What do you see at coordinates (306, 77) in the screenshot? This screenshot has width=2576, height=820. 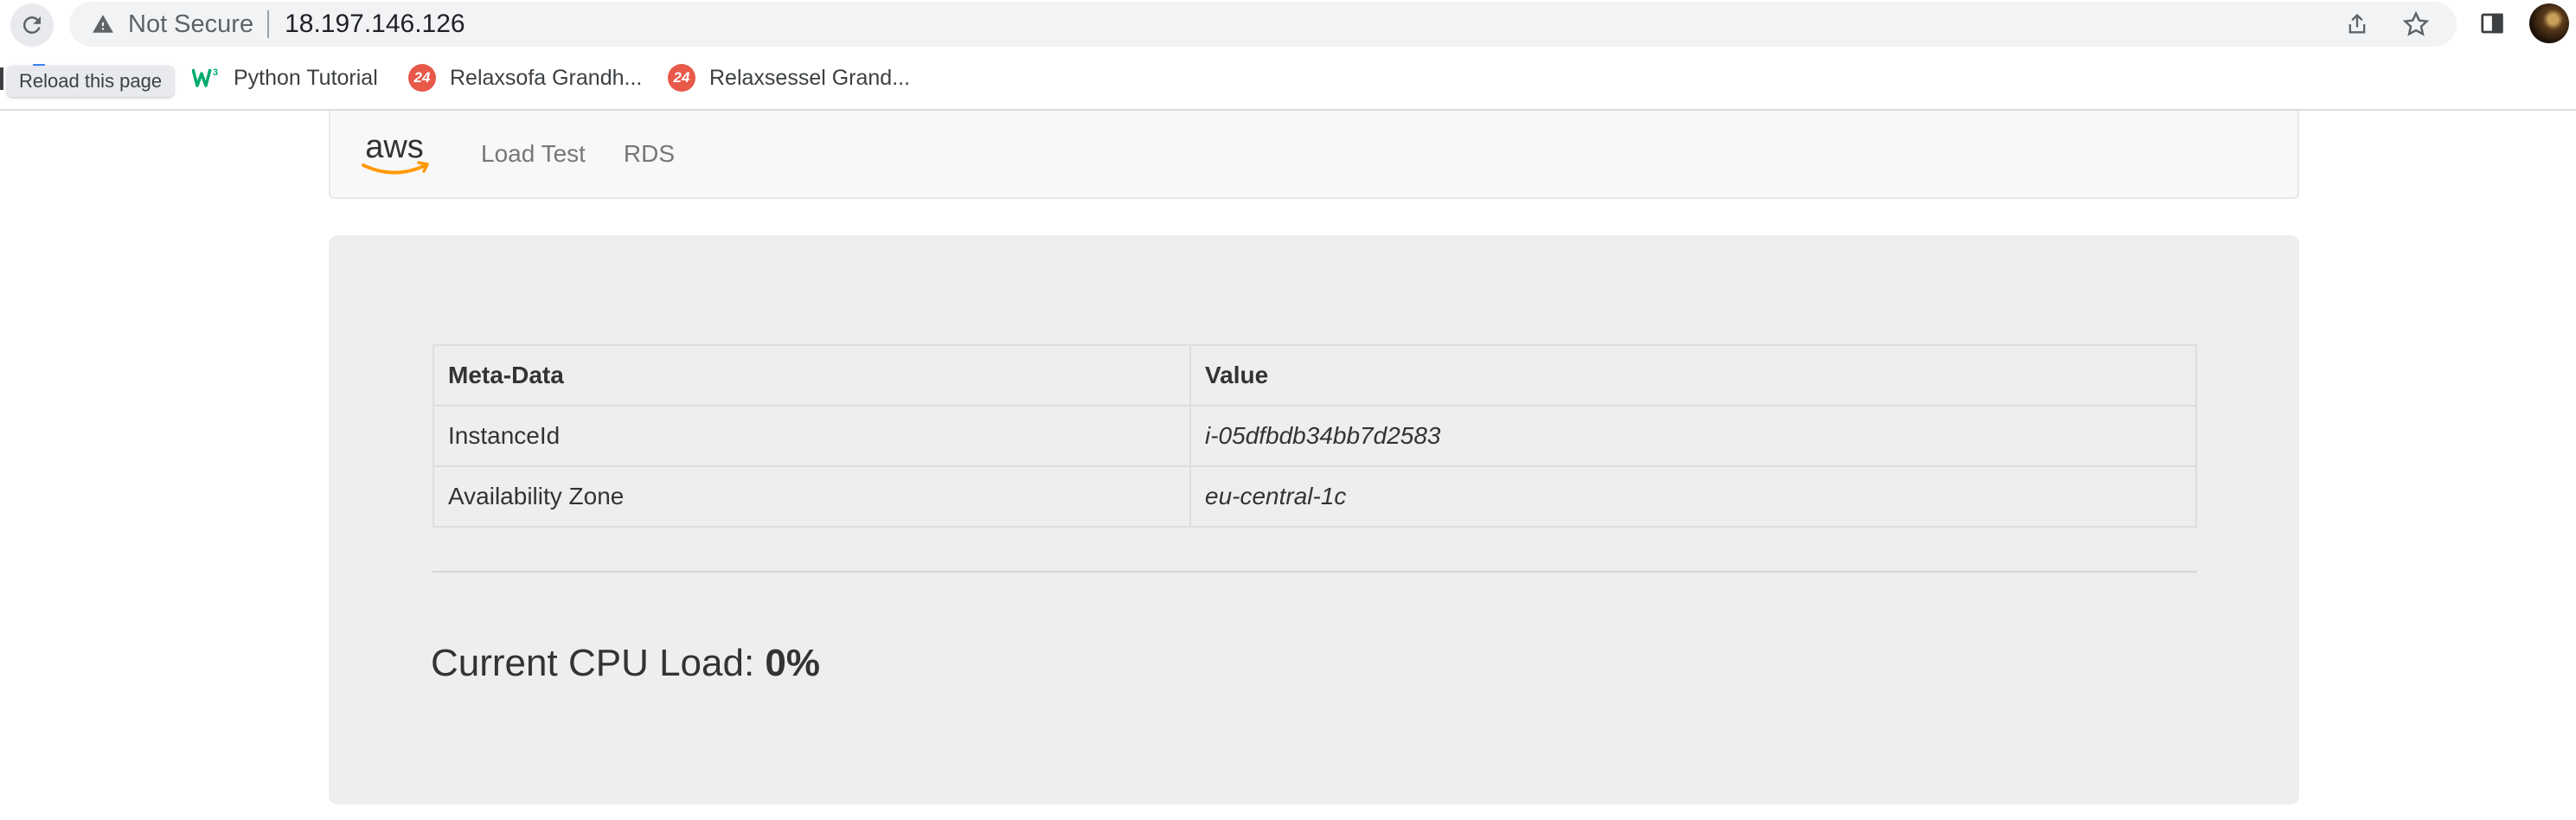 I see `bookmark-label: Python Tutorial` at bounding box center [306, 77].